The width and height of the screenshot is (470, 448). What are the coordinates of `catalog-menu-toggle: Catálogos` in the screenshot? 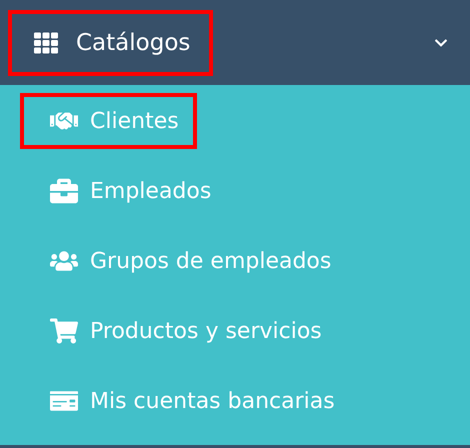 It's located at (110, 43).